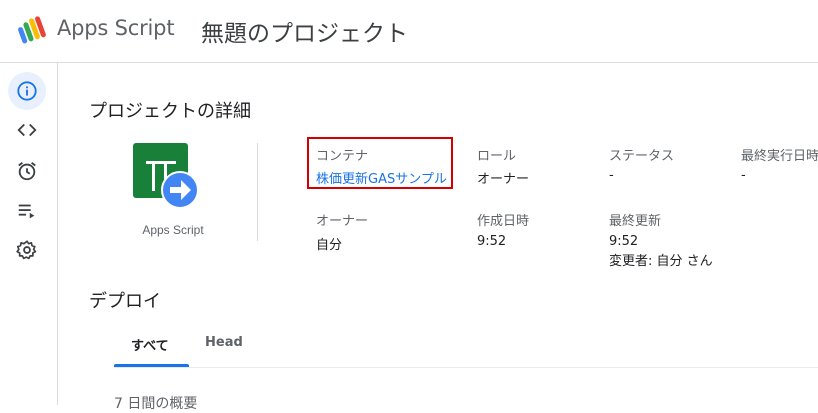 This screenshot has height=413, width=818. I want to click on owner-value: 自分, so click(329, 245).